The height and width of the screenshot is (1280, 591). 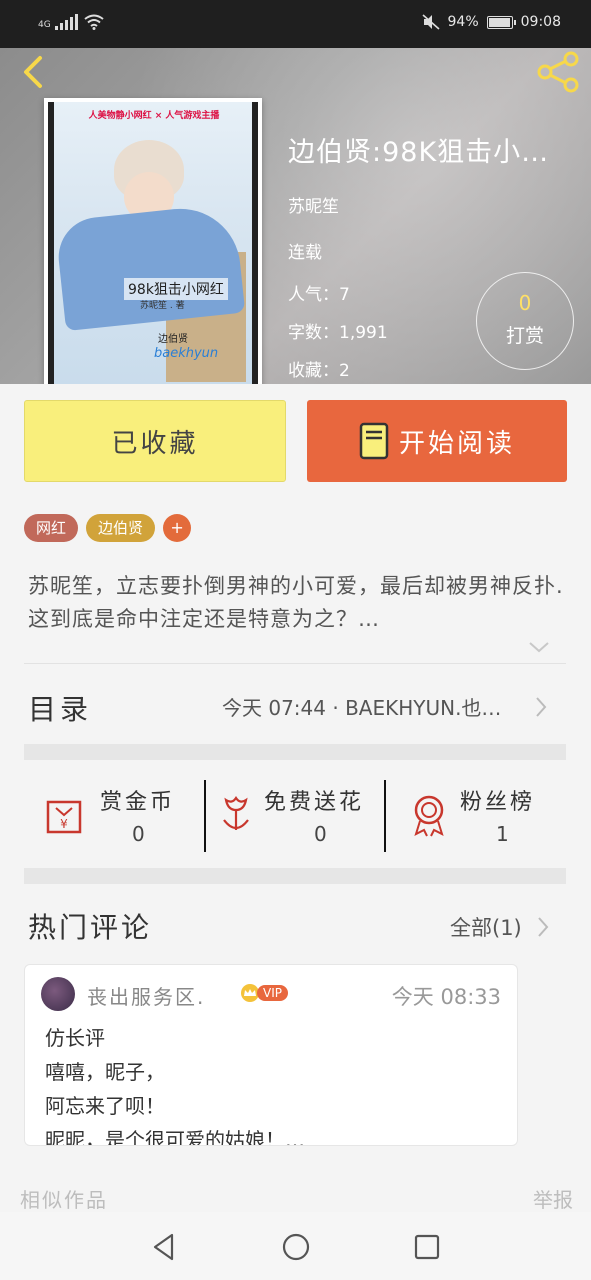 What do you see at coordinates (94, 22) in the screenshot?
I see `wifi-icon` at bounding box center [94, 22].